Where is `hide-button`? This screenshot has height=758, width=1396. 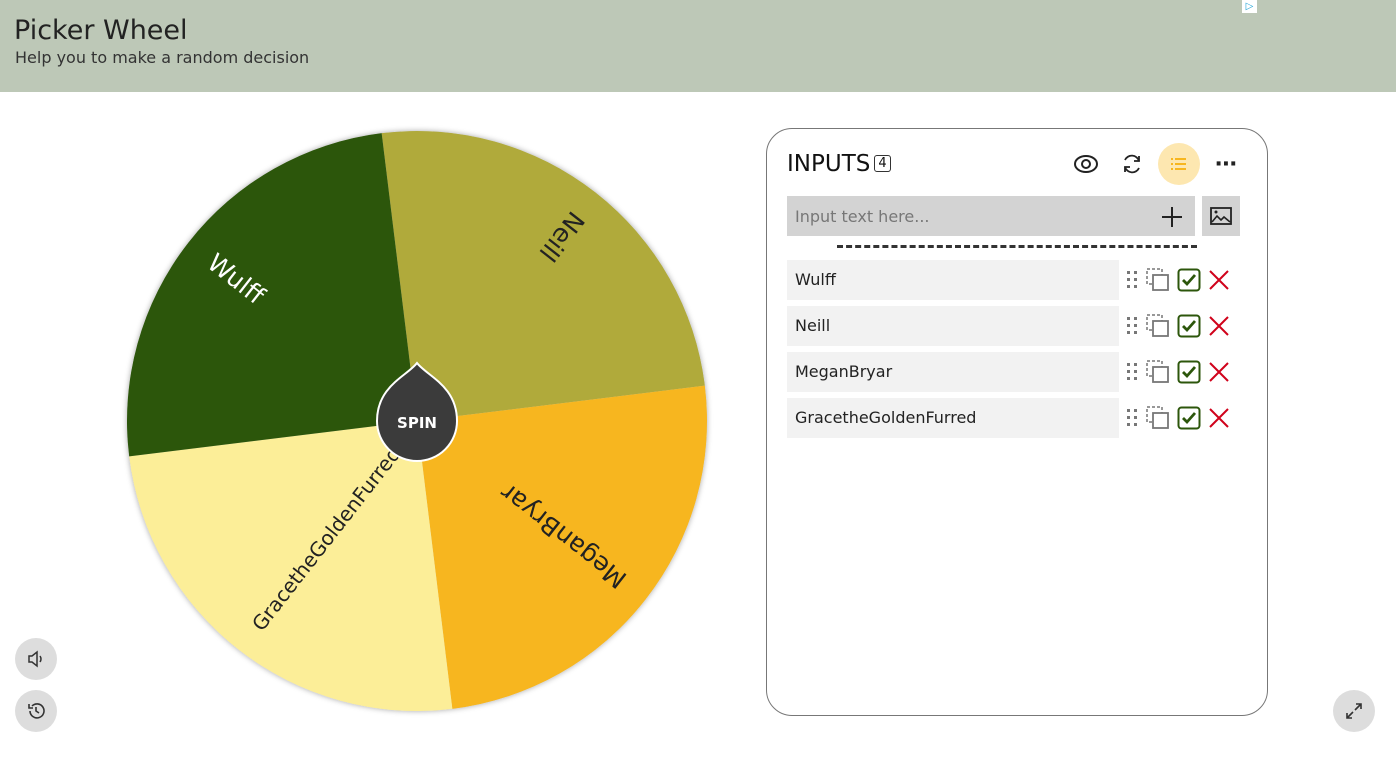 hide-button is located at coordinates (1086, 164).